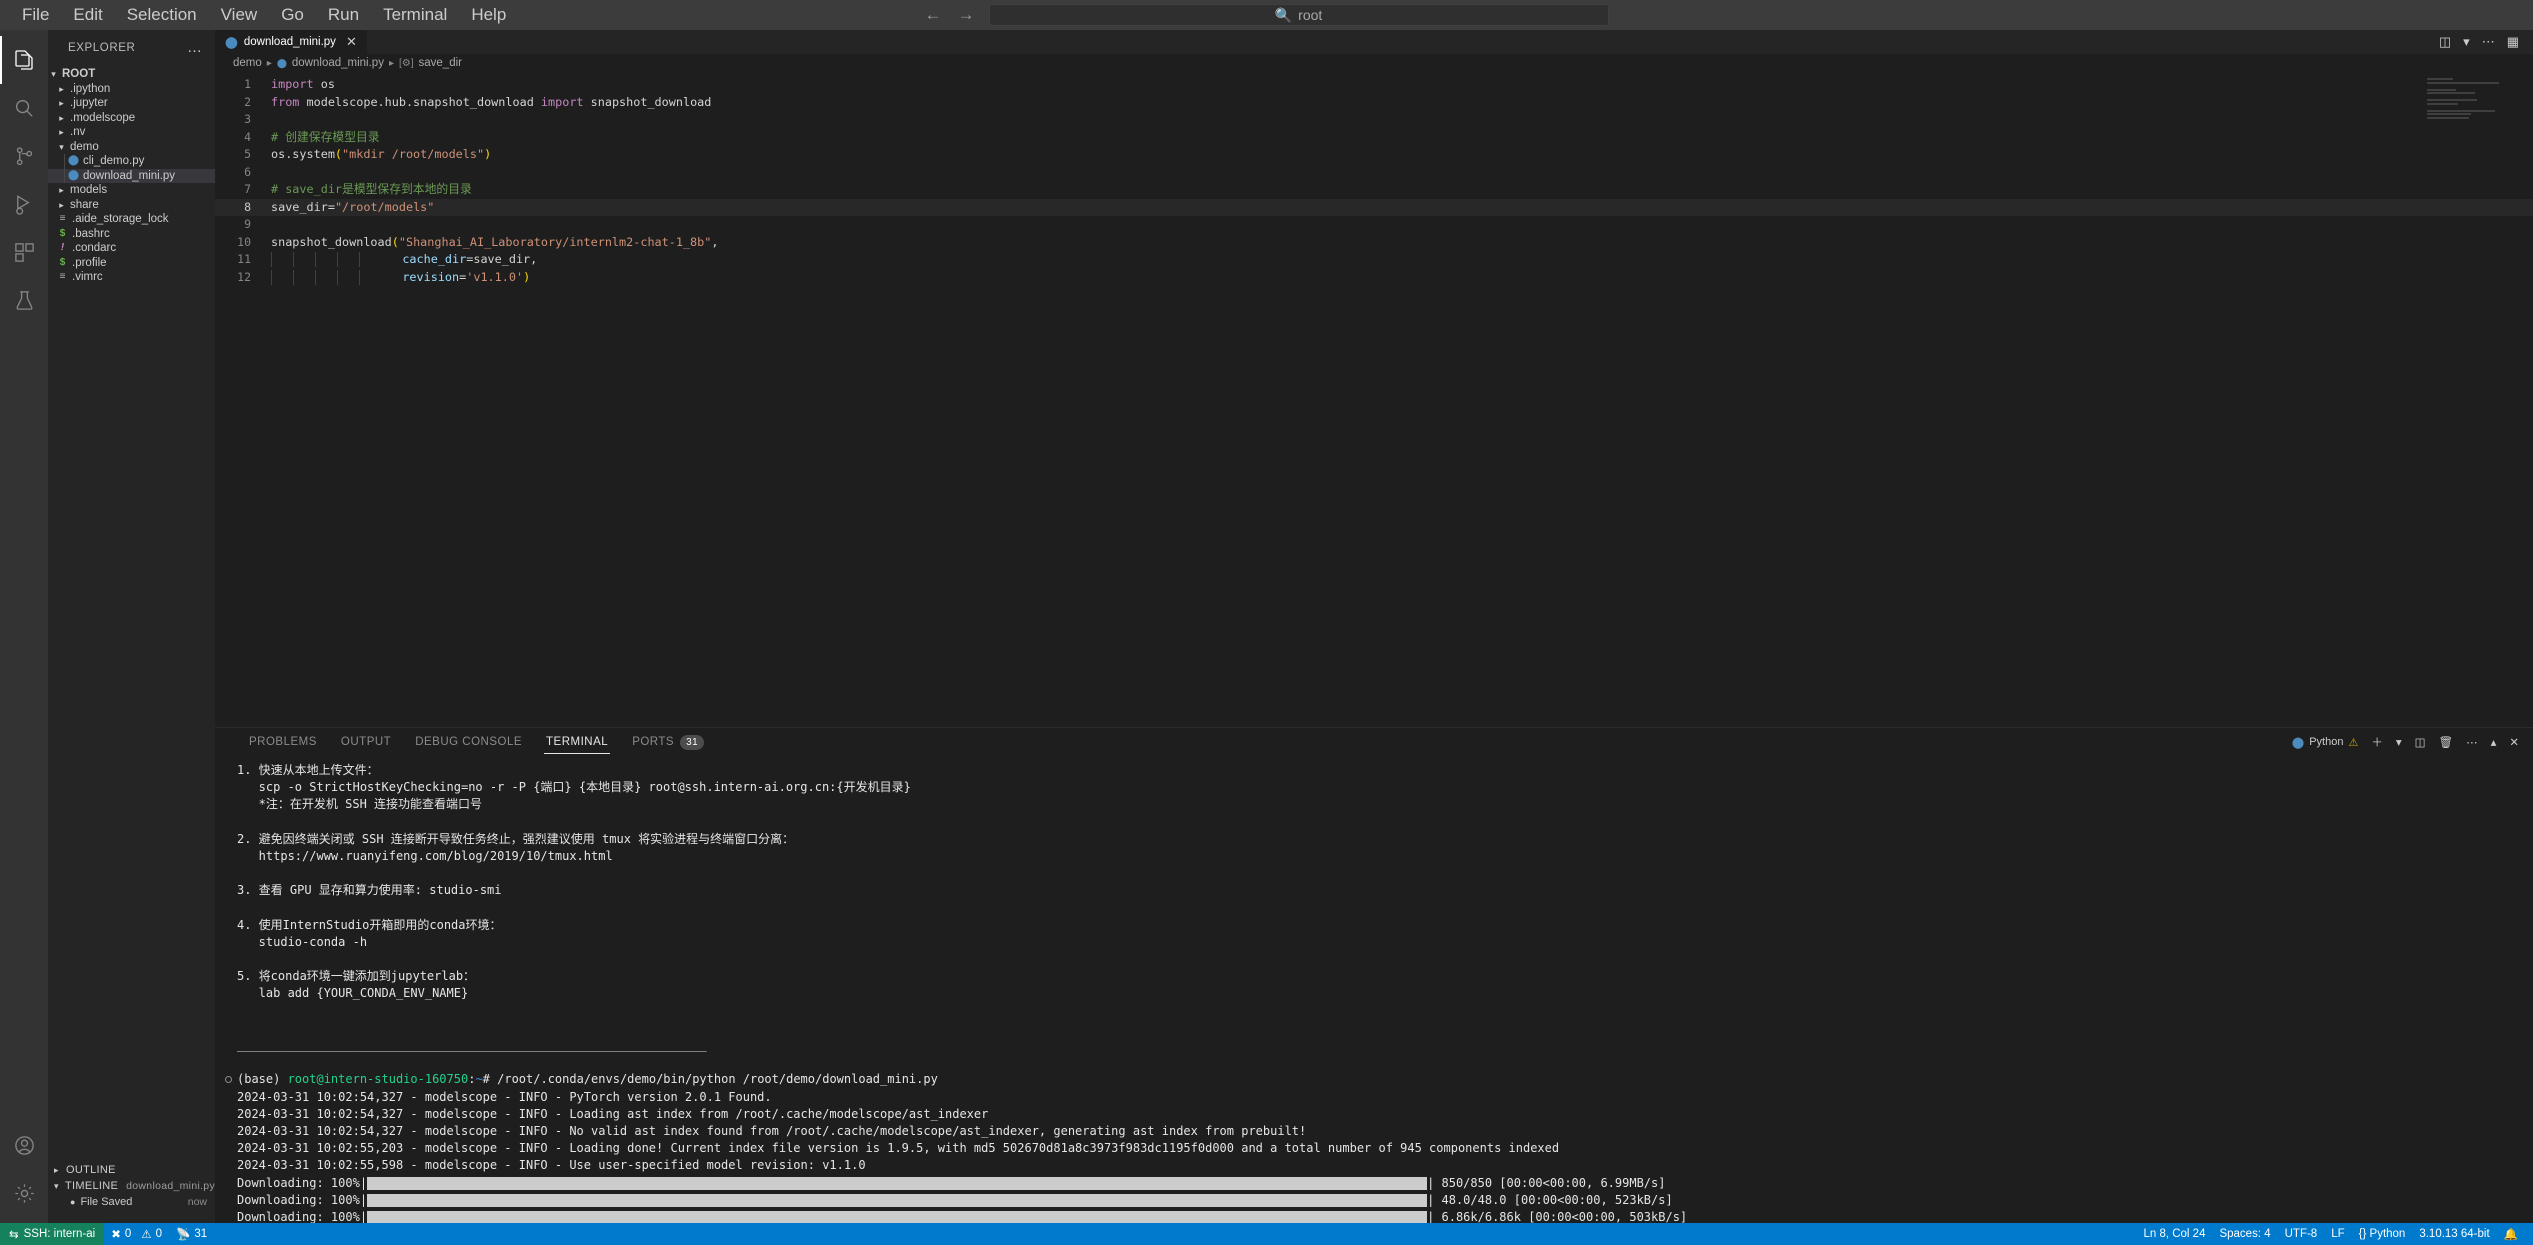  I want to click on tree-item--ipython: ▸ .ipython, so click(131, 89).